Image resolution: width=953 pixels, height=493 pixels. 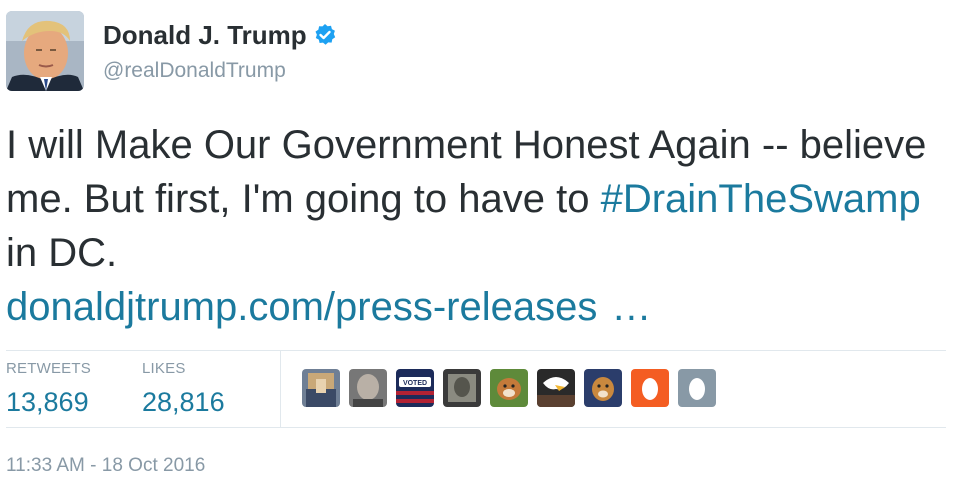 What do you see at coordinates (697, 388) in the screenshot?
I see `egg-avatar-gray` at bounding box center [697, 388].